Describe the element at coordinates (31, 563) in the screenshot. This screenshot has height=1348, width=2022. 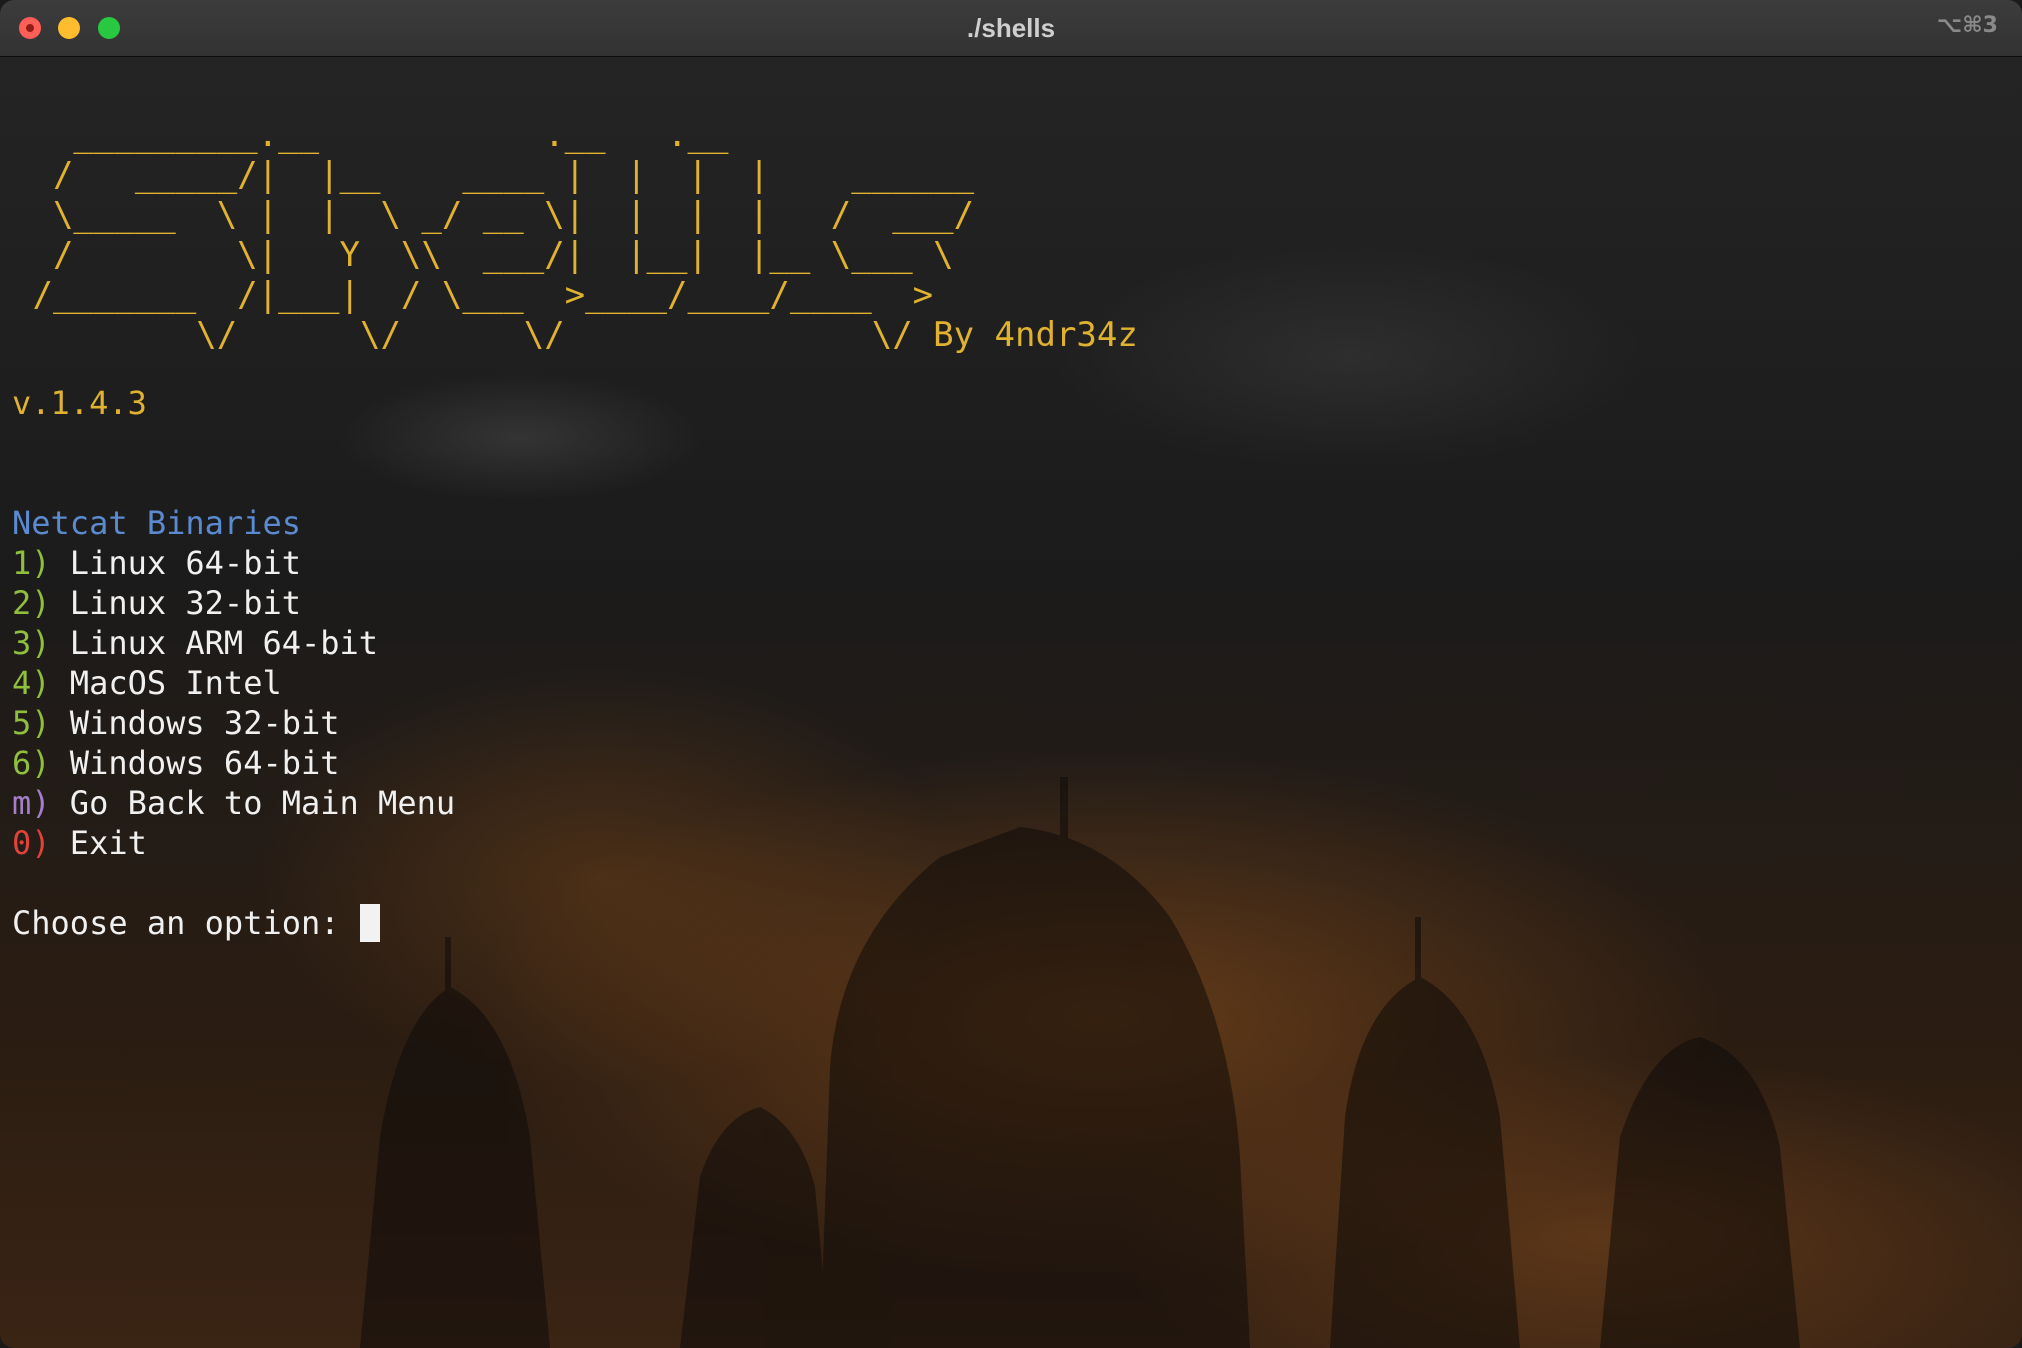
I see `menu-option-key: 1)` at that location.